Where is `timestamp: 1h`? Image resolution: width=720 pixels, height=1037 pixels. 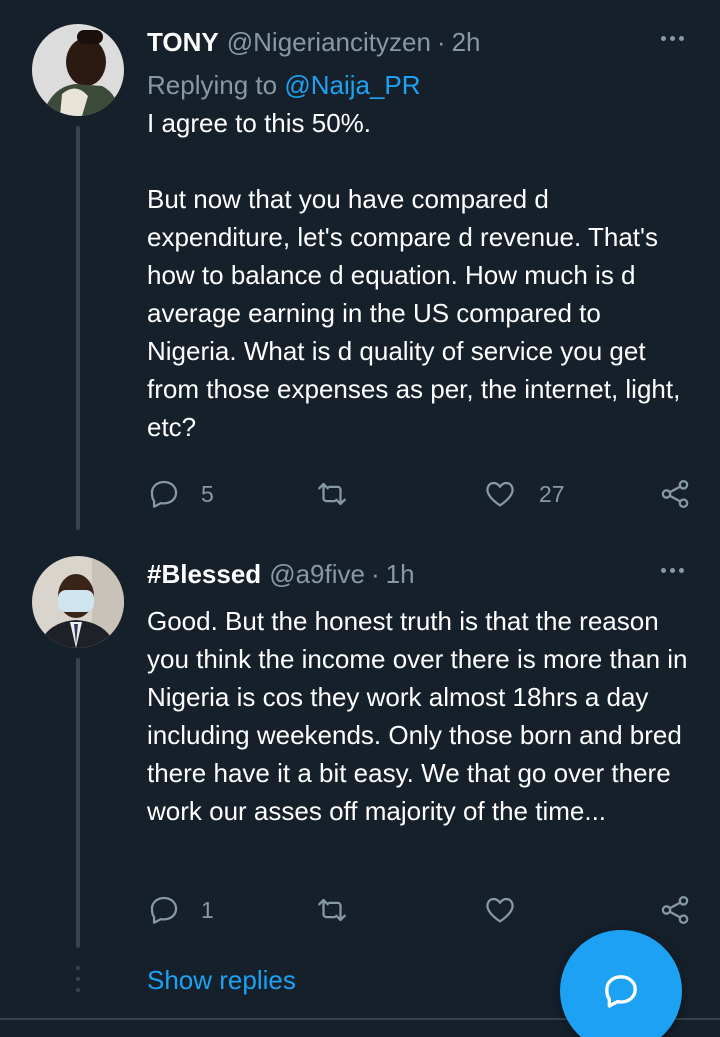
timestamp: 1h is located at coordinates (400, 574).